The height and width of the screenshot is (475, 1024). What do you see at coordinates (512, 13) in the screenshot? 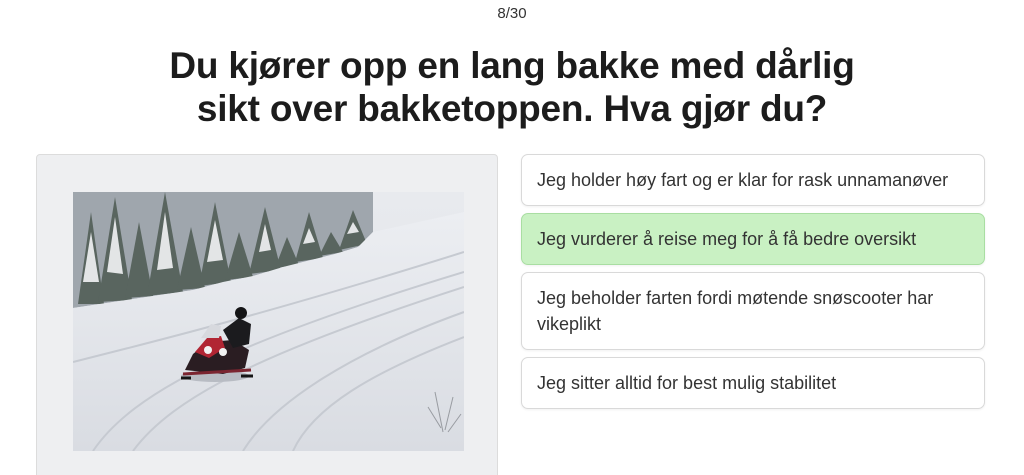
I see `question-counter: 8/30` at bounding box center [512, 13].